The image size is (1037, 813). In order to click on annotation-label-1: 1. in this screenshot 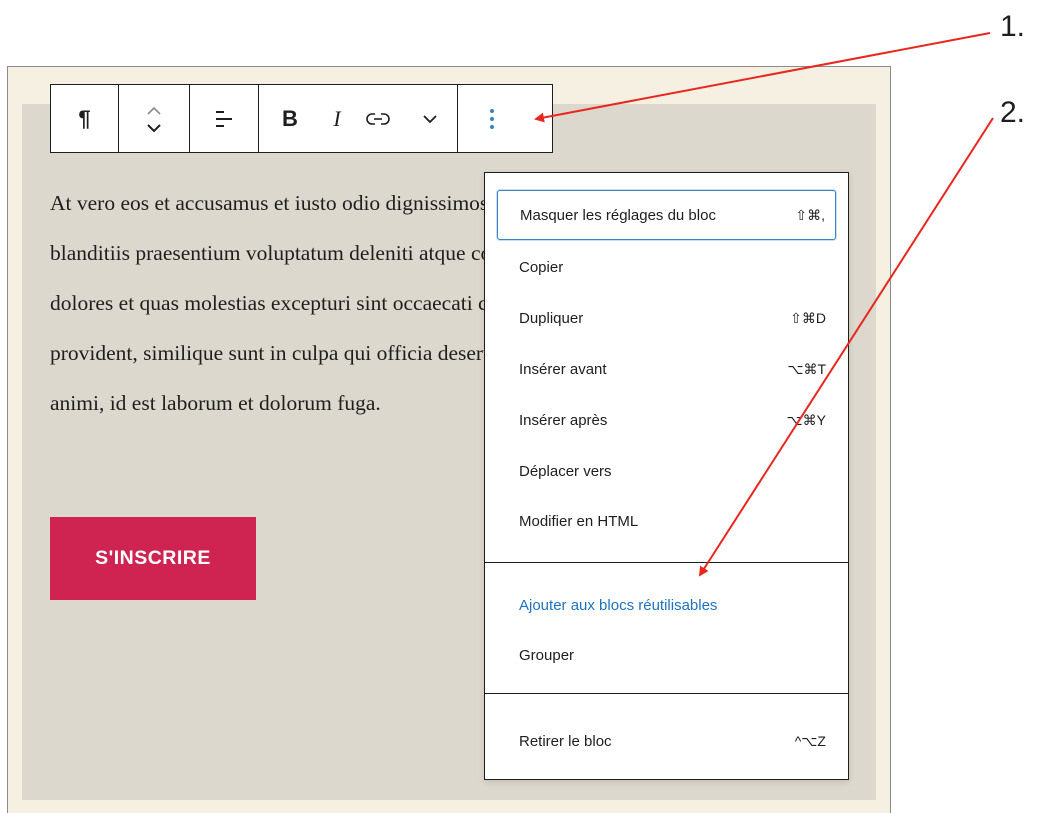, I will do `click(1013, 26)`.